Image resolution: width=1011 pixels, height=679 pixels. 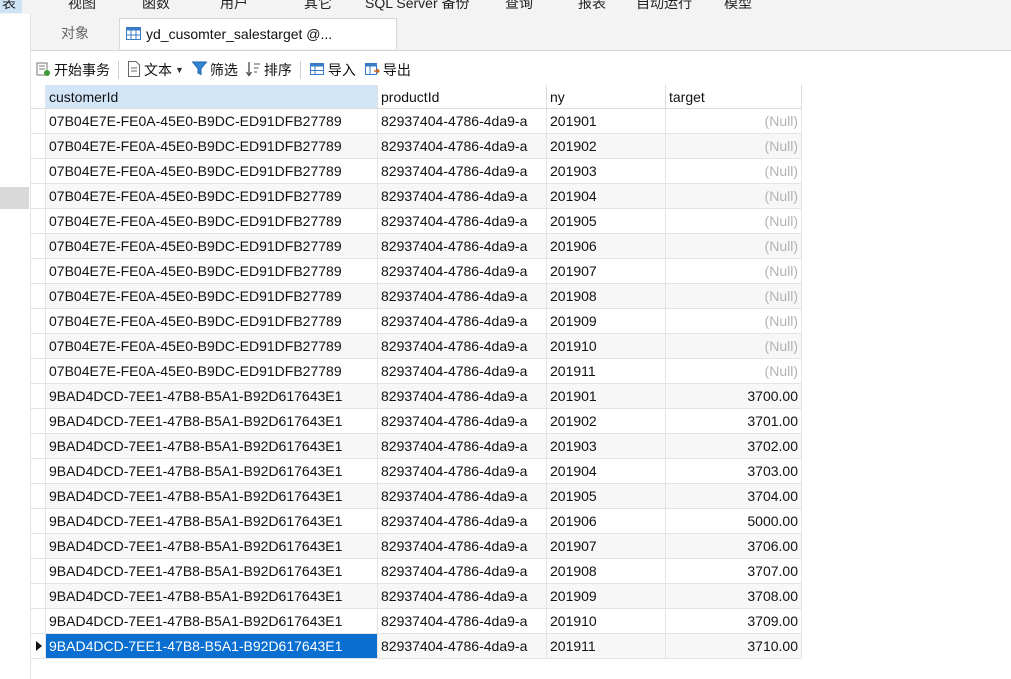 What do you see at coordinates (14, 198) in the screenshot?
I see `navigator-splitter` at bounding box center [14, 198].